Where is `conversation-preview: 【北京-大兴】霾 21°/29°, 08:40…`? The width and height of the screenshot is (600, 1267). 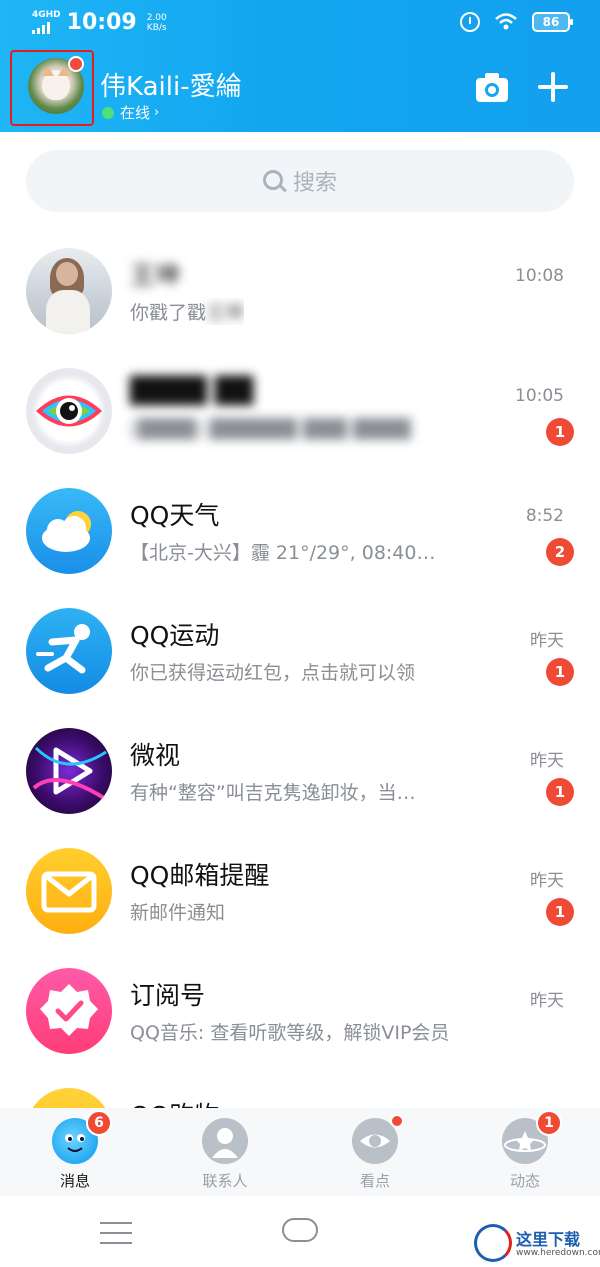
conversation-preview: 【北京-大兴】霾 21°/29°, 08:40… is located at coordinates (283, 553).